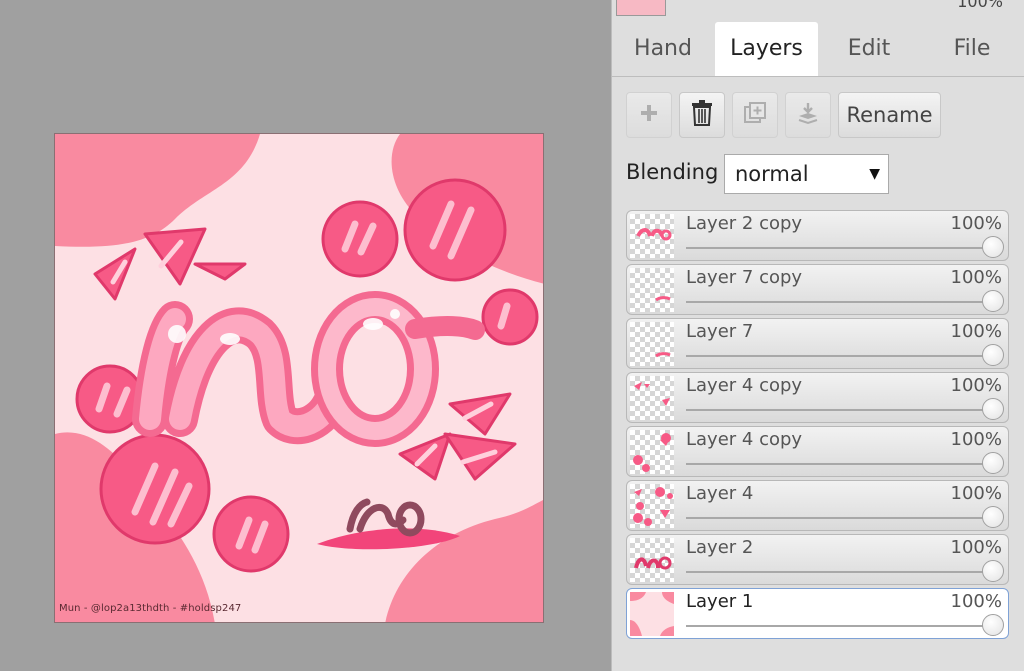 Image resolution: width=1024 pixels, height=671 pixels. I want to click on delete-layer-button, so click(702, 115).